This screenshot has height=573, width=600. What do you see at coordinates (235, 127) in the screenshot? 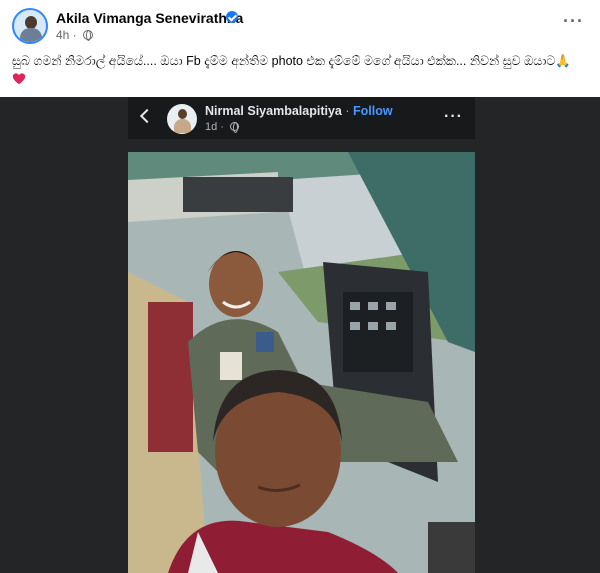
I see `shared-globe-icon` at bounding box center [235, 127].